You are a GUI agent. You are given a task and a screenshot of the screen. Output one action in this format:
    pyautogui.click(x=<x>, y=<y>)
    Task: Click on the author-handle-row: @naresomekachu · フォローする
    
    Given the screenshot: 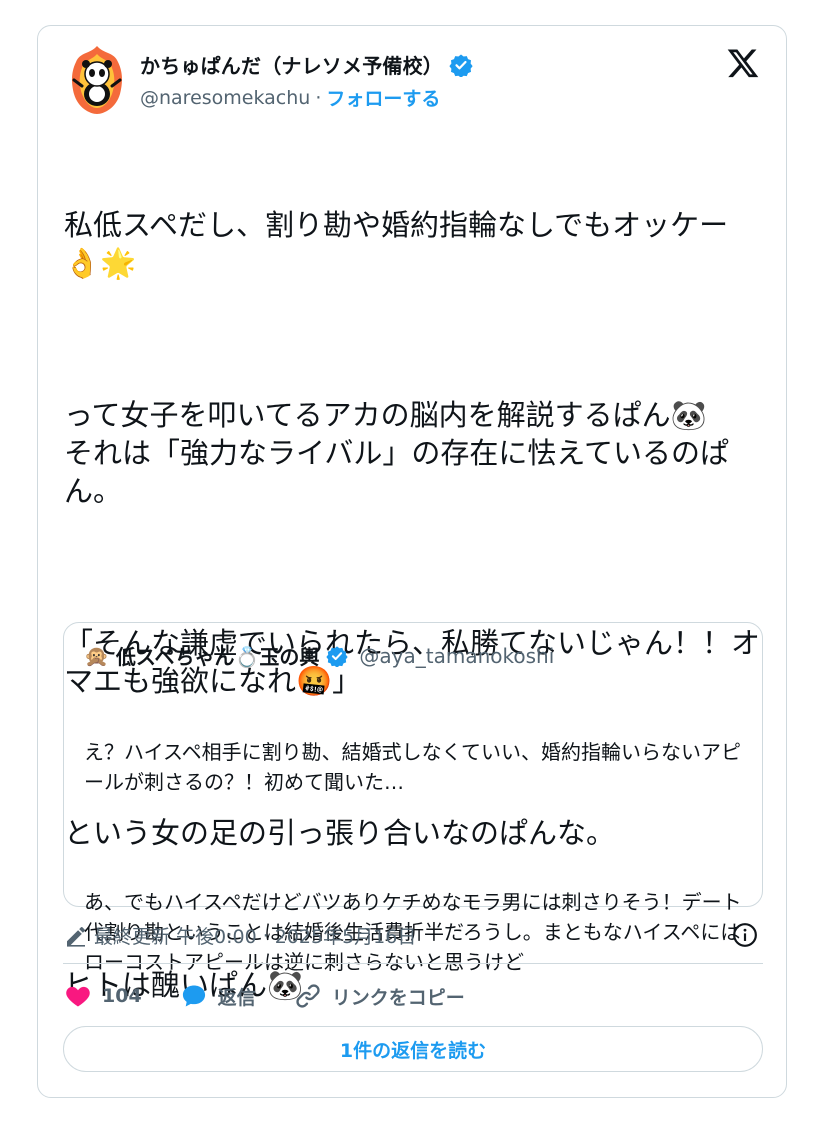 What is the action you would take?
    pyautogui.click(x=290, y=97)
    